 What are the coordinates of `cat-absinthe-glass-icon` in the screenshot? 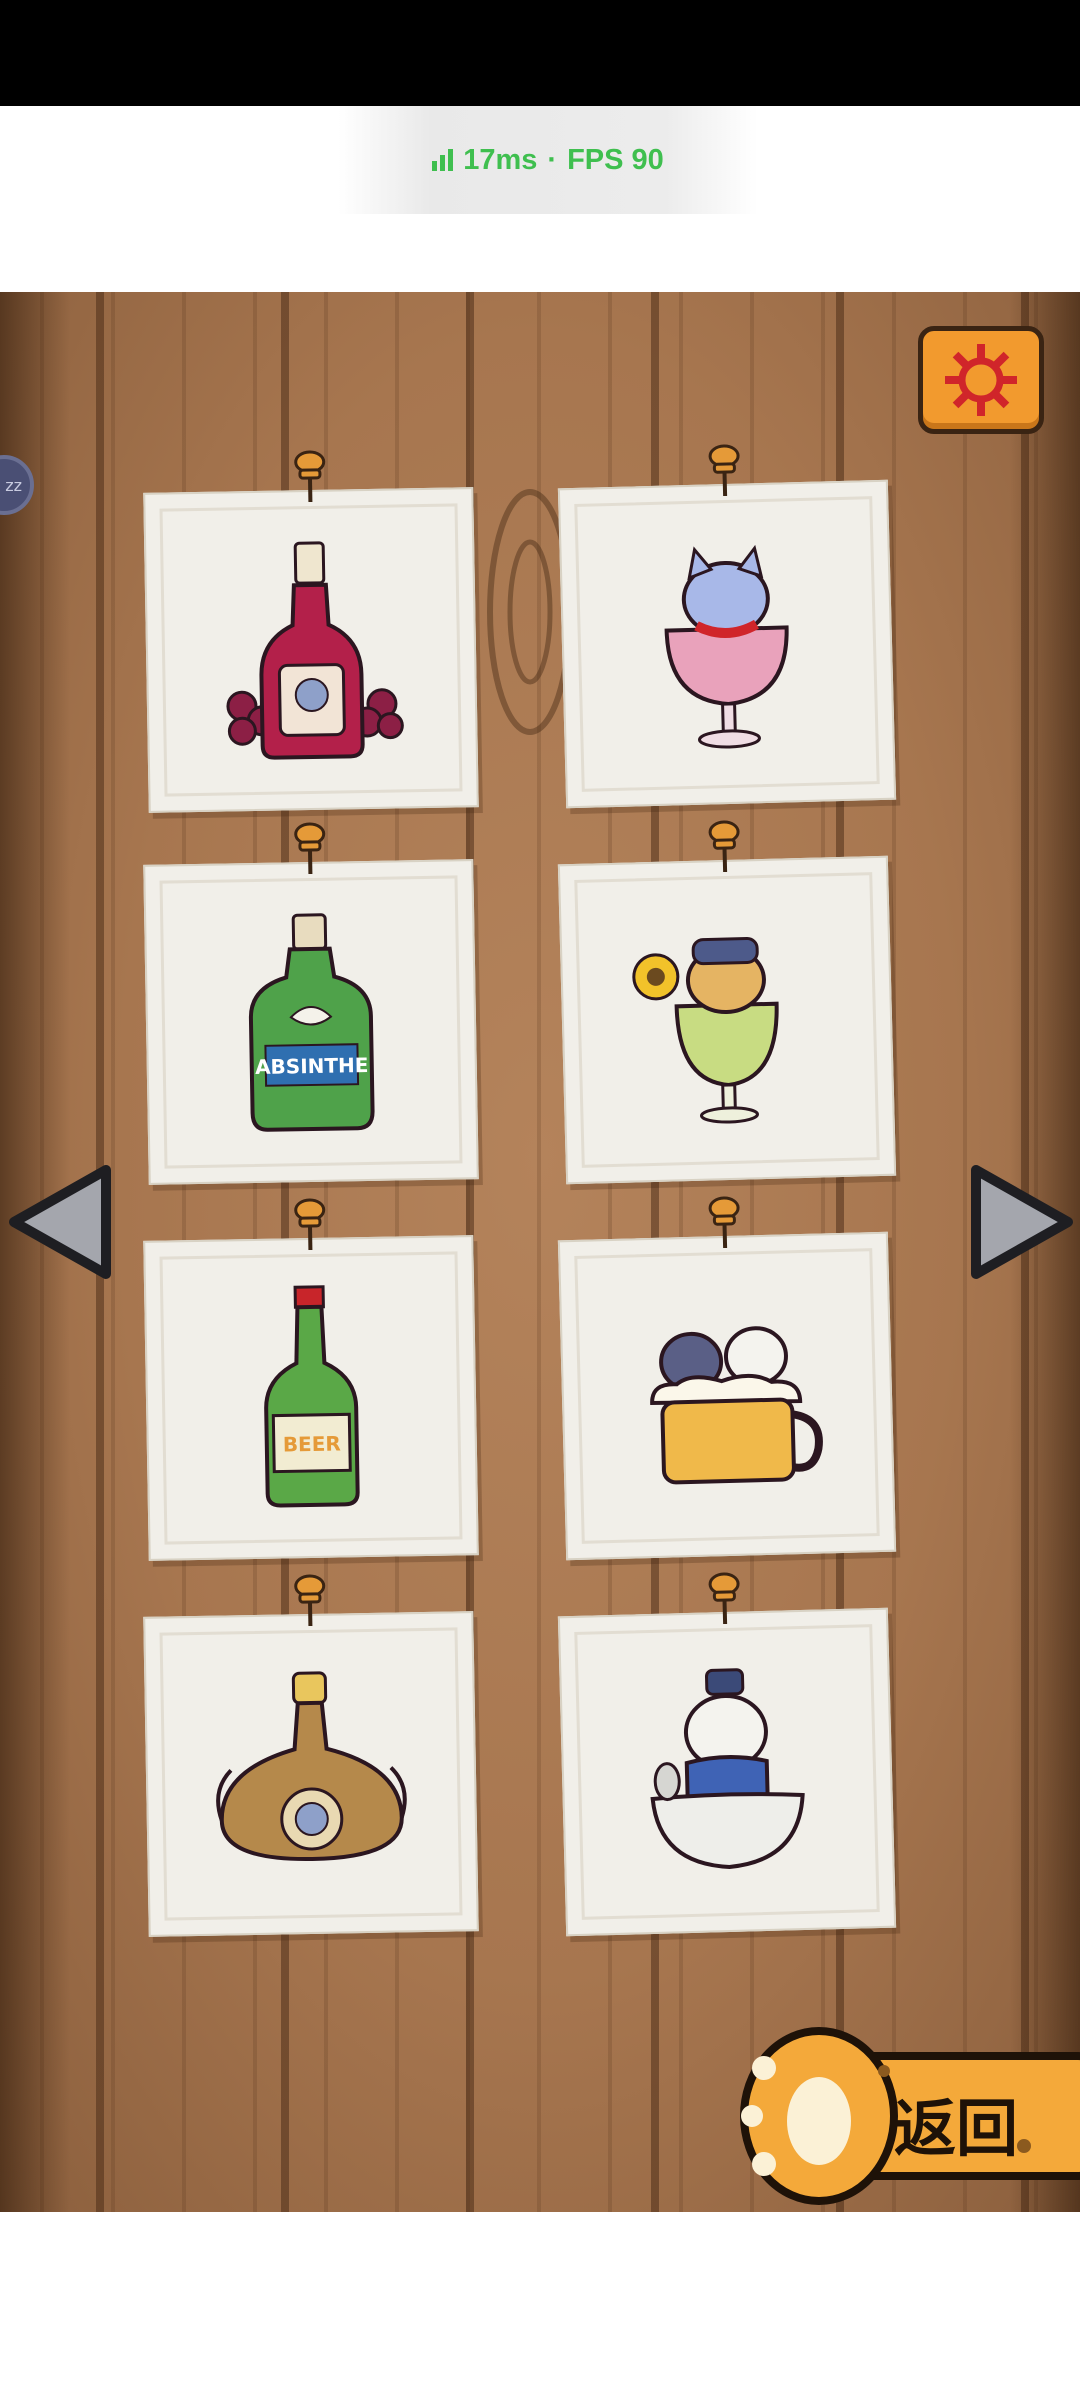 It's located at (705, 1030).